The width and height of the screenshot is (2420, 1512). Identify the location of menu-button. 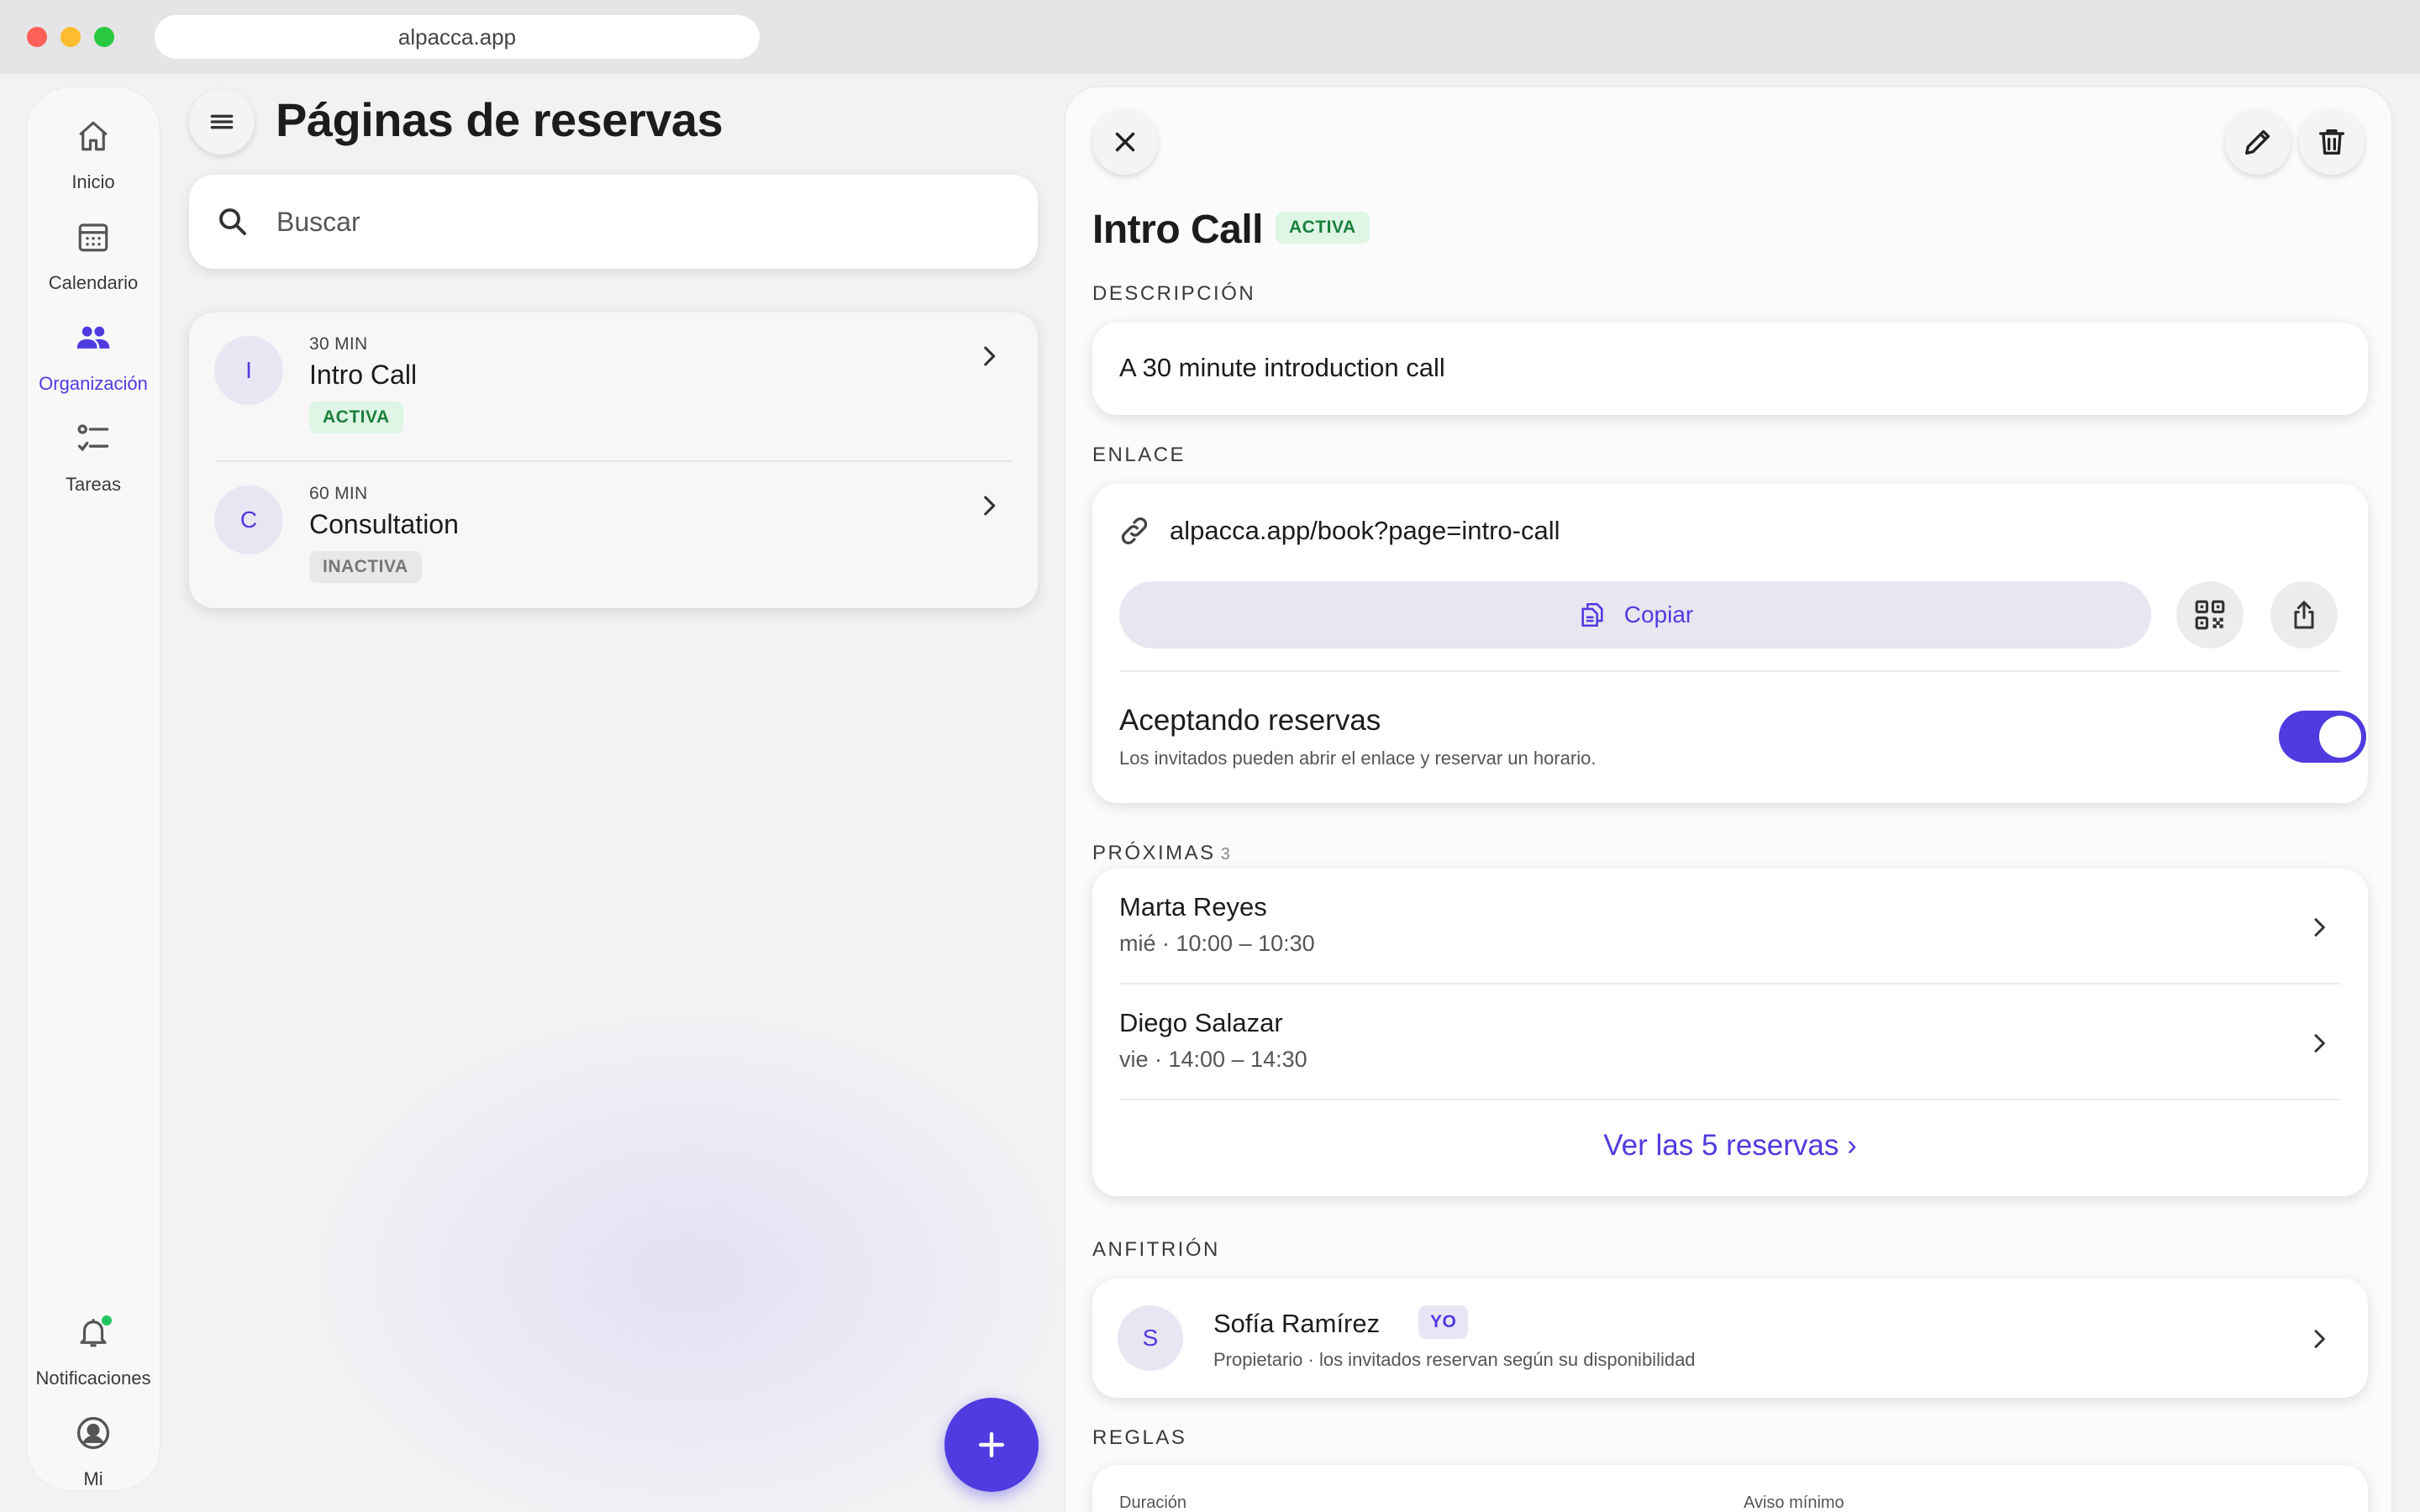
(222, 122).